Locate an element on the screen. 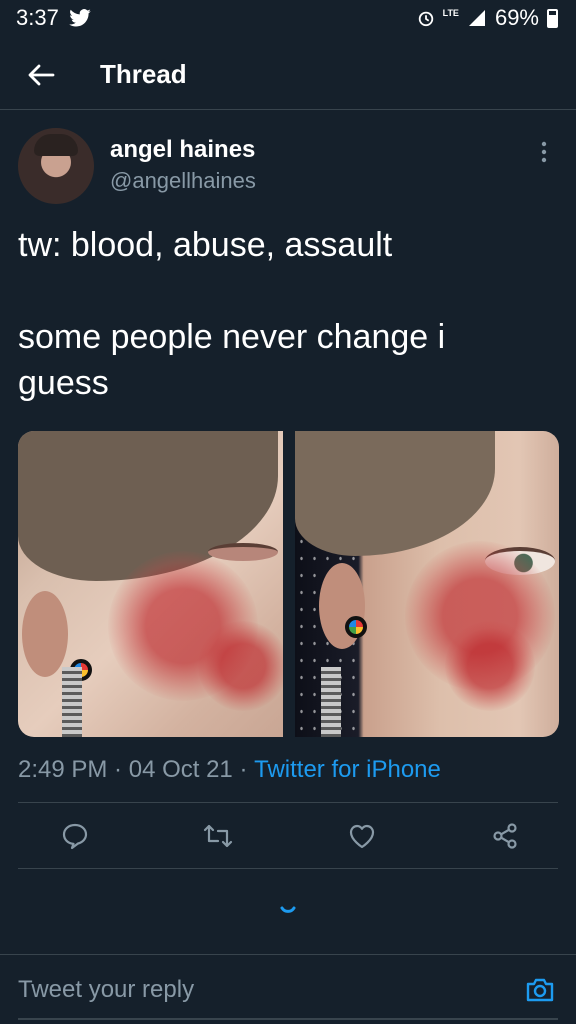 The height and width of the screenshot is (1024, 576). status-bar-right: LTE 69% is located at coordinates (487, 18).